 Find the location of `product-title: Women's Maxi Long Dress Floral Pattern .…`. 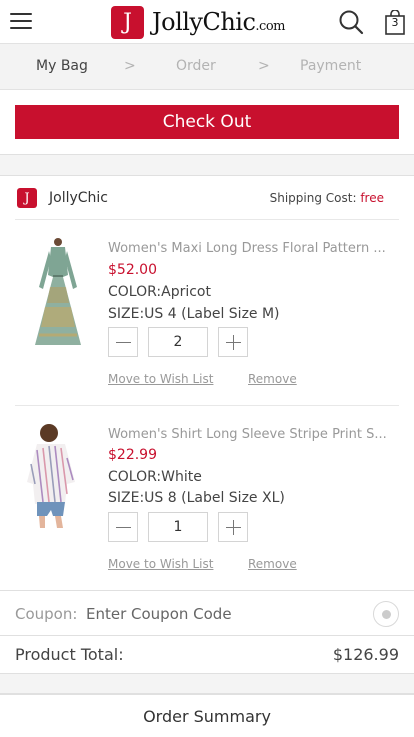

product-title: Women's Maxi Long Dress Floral Pattern .… is located at coordinates (254, 248).